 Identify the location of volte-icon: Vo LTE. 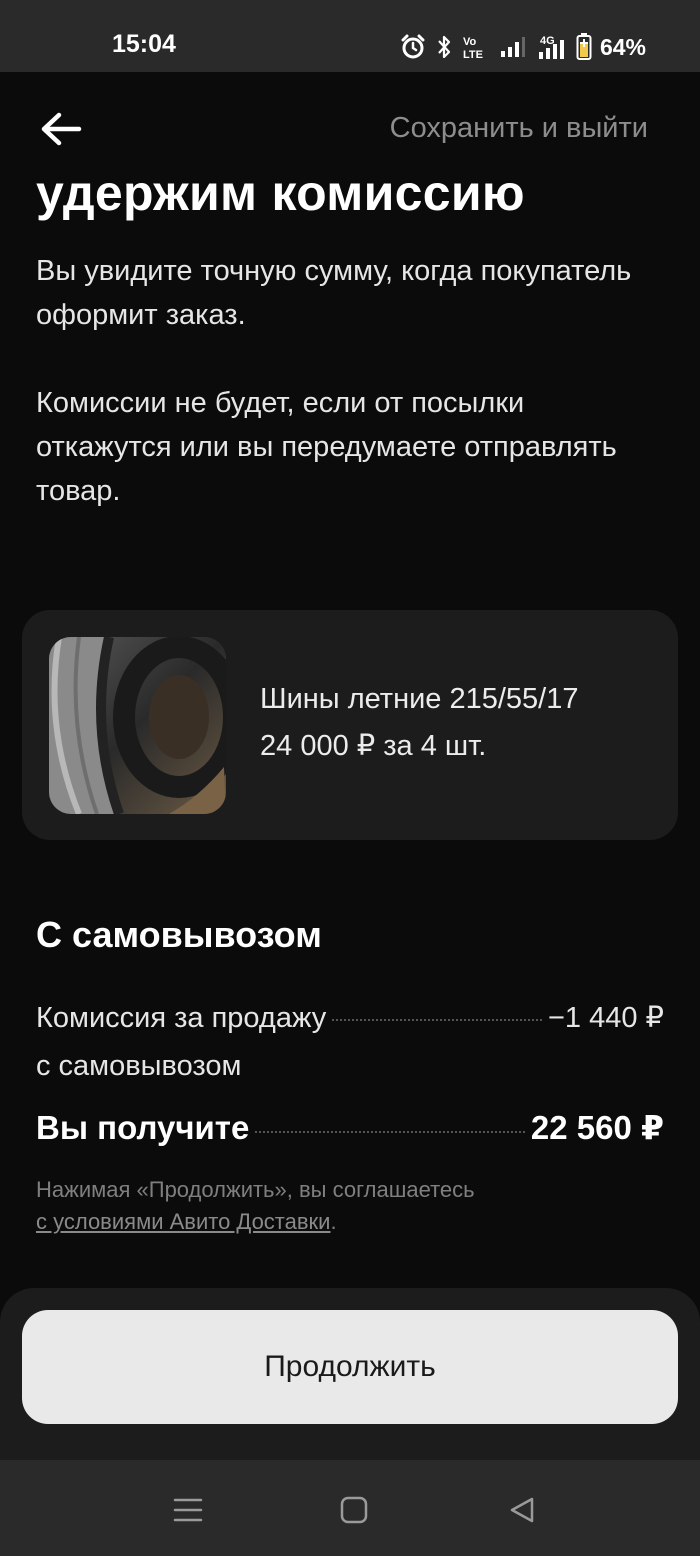
(473, 48).